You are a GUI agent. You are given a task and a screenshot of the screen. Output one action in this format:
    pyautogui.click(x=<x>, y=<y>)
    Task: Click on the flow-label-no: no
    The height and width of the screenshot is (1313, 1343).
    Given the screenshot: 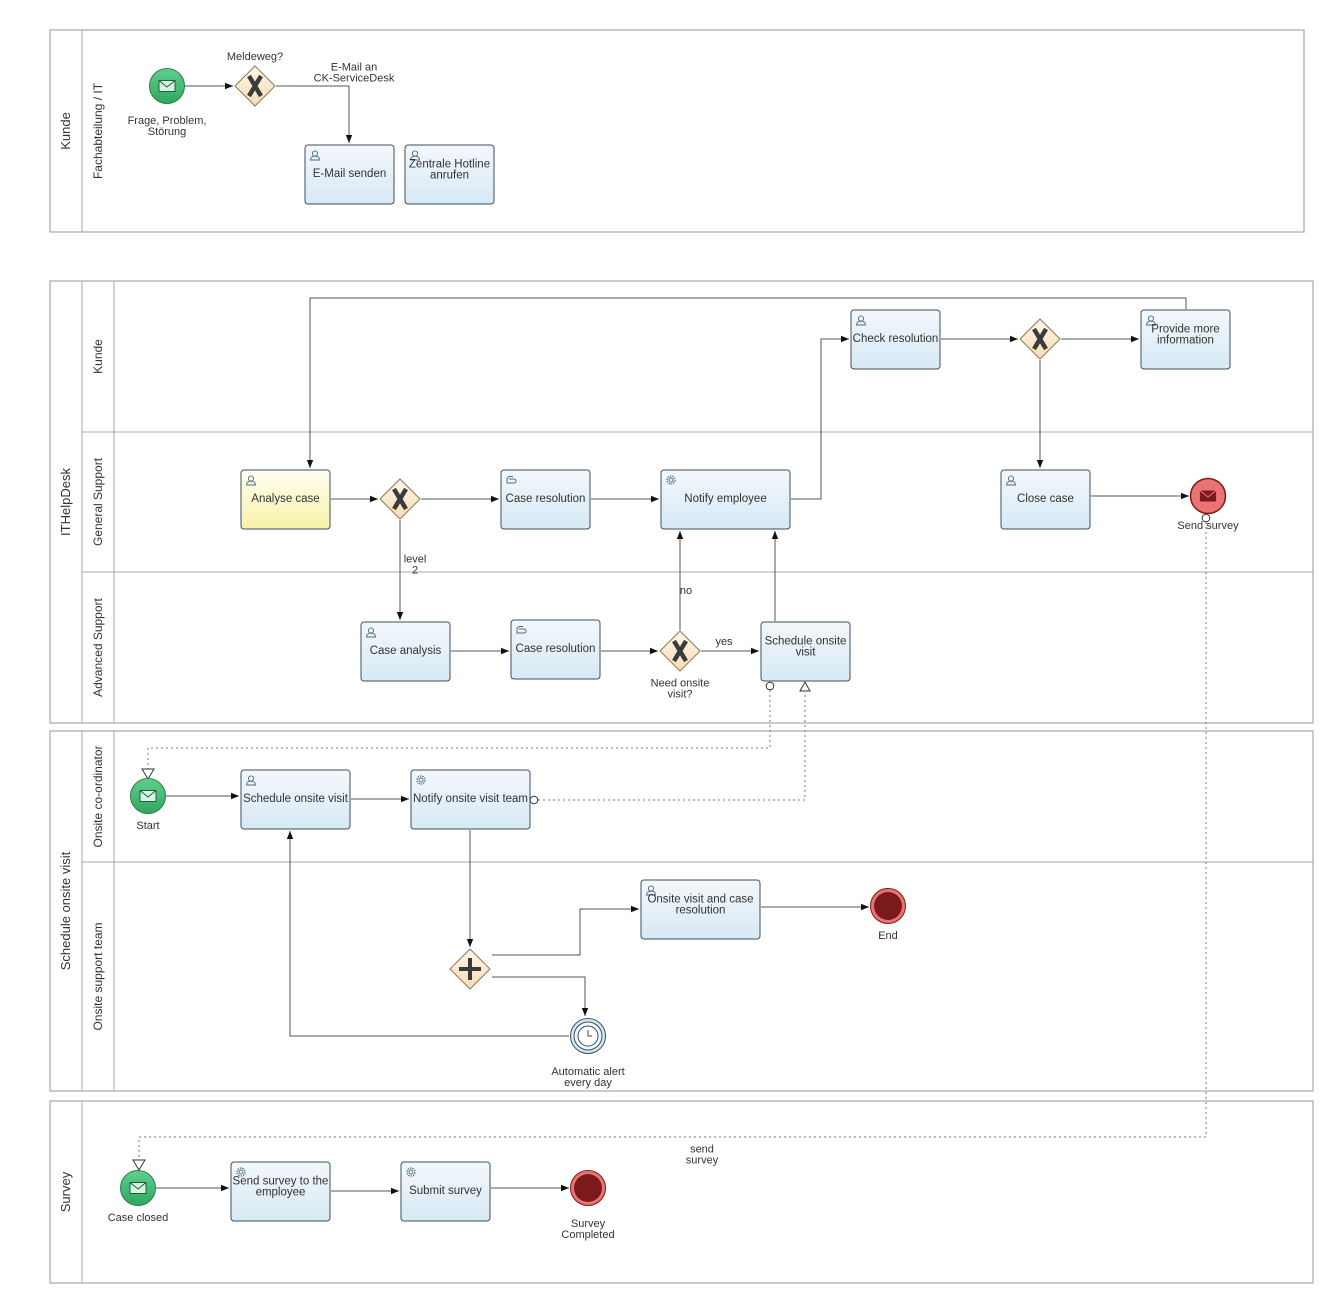 What is the action you would take?
    pyautogui.click(x=686, y=591)
    